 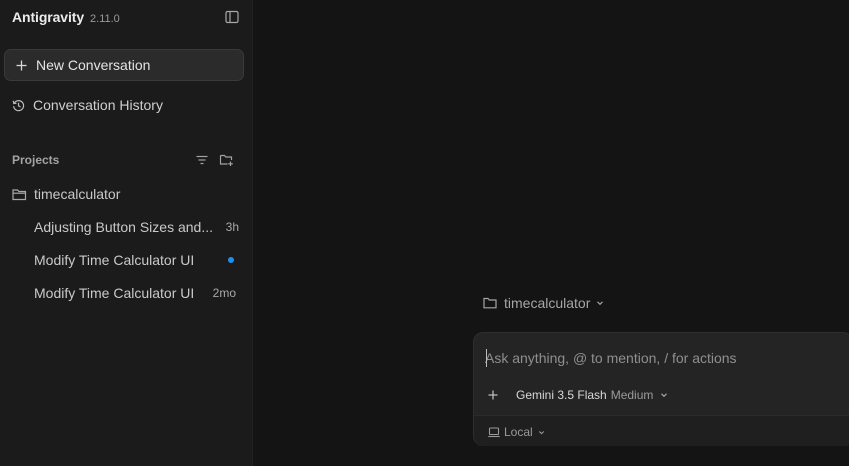 I want to click on active-status-dot, so click(x=231, y=260).